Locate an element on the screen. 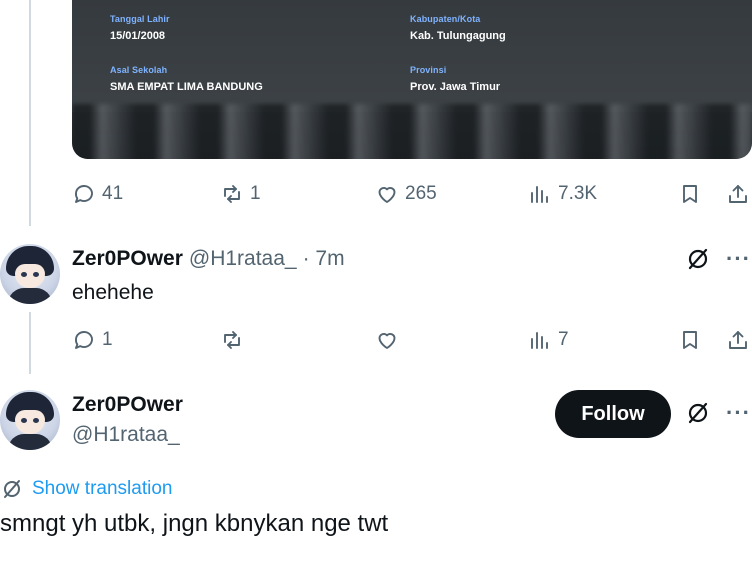 Image resolution: width=752 pixels, height=571 pixels. views-count: 7 is located at coordinates (563, 339).